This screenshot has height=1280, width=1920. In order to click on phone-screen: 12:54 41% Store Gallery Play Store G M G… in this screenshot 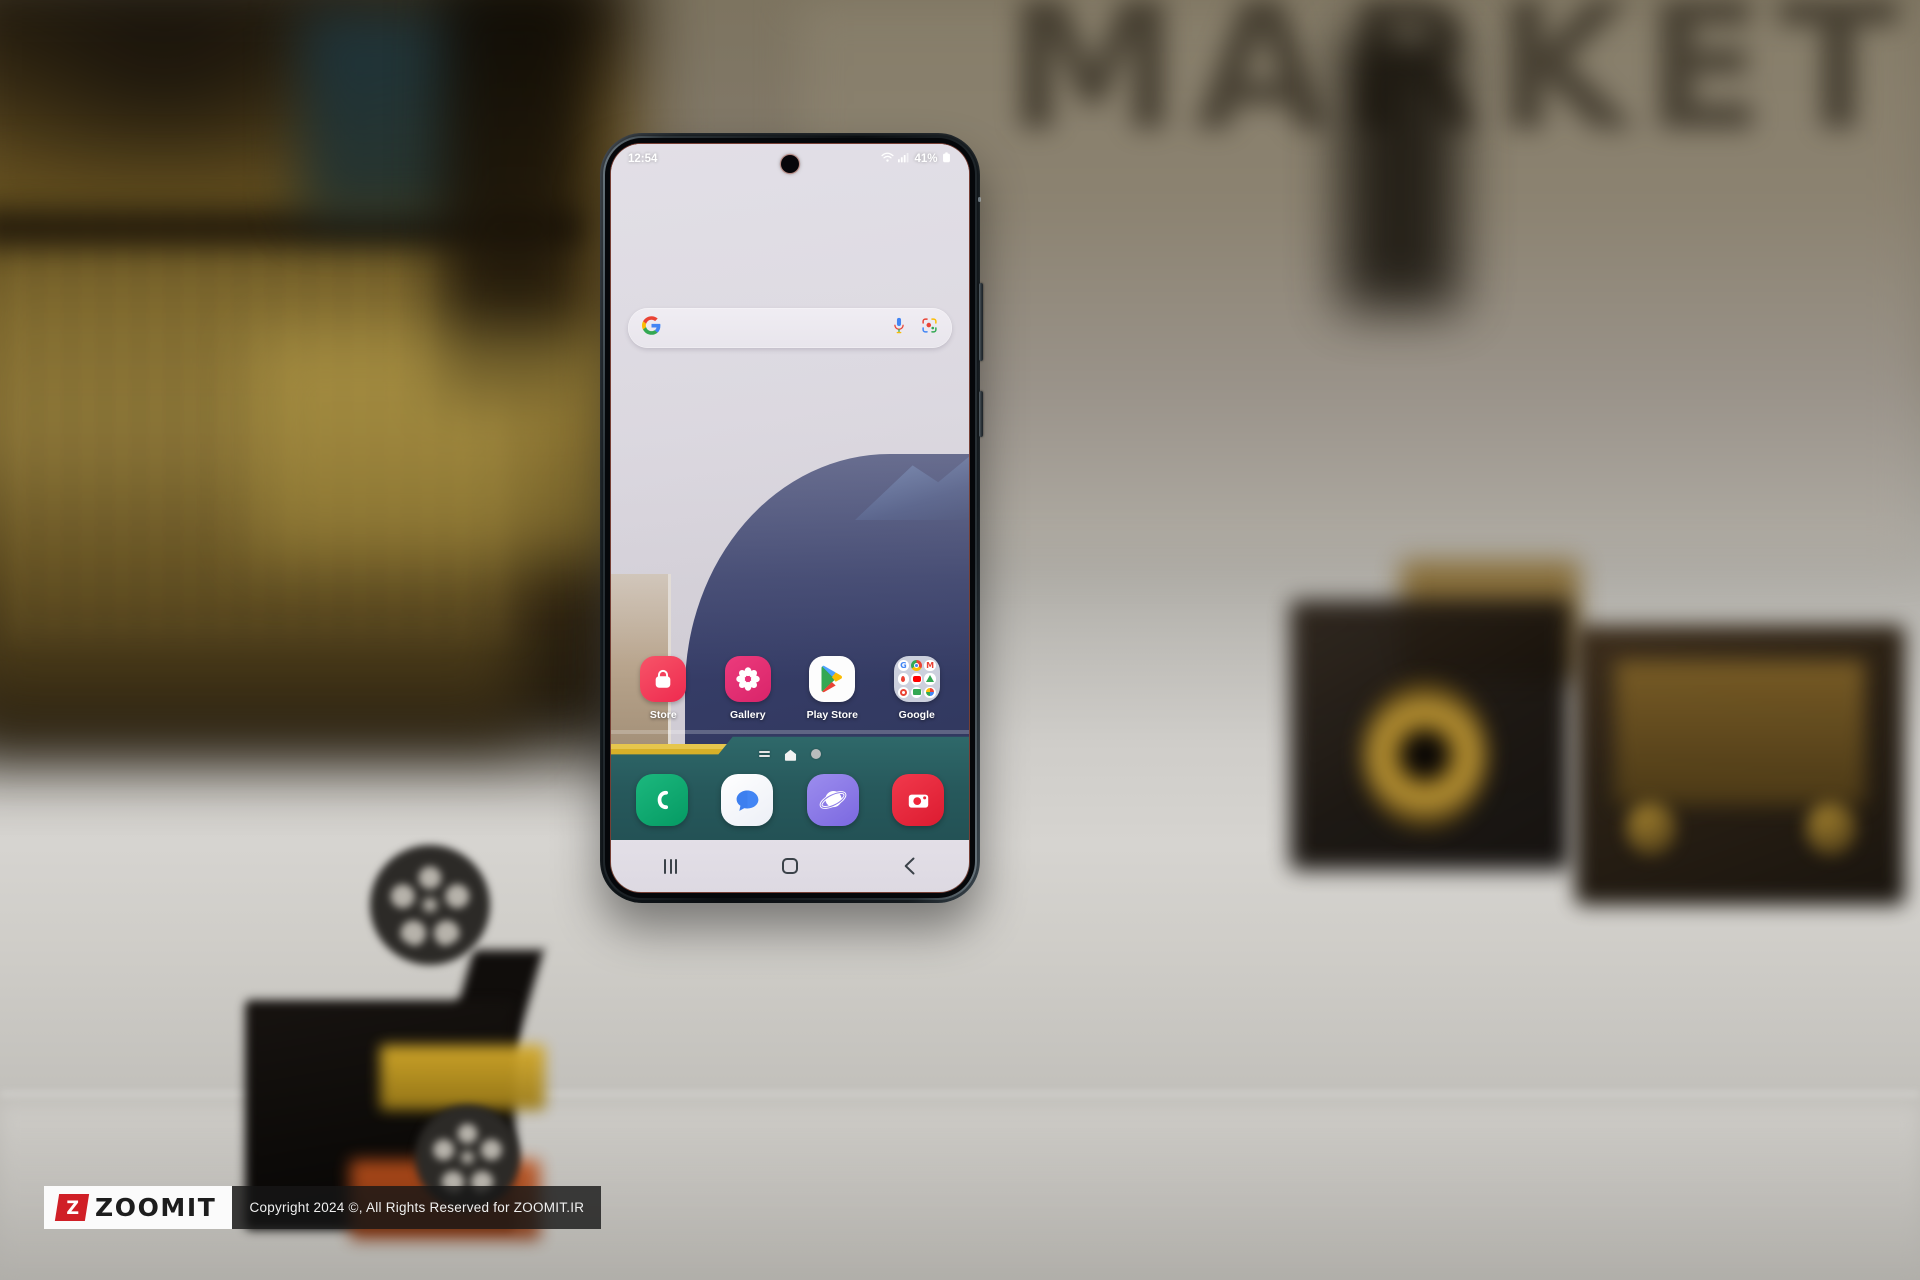, I will do `click(790, 518)`.